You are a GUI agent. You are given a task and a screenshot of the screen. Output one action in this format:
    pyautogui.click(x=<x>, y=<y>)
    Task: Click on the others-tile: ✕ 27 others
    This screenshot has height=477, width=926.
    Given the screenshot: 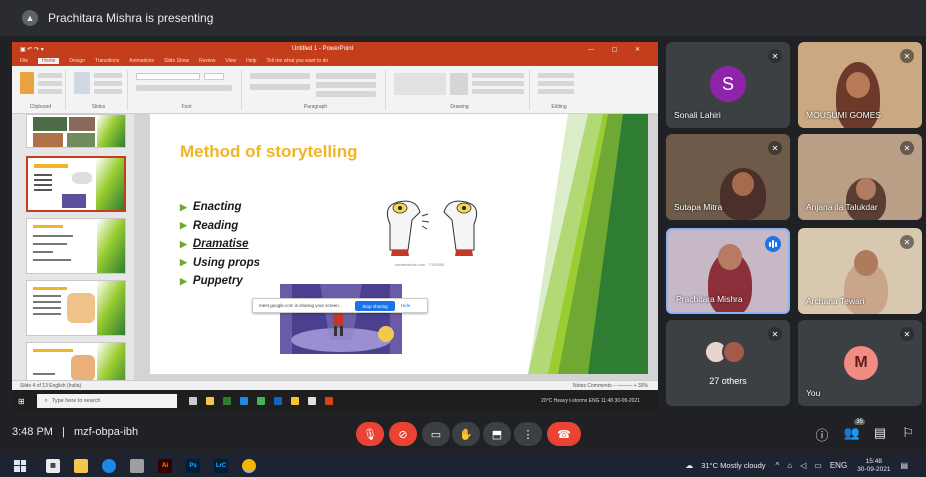 What is the action you would take?
    pyautogui.click(x=728, y=363)
    